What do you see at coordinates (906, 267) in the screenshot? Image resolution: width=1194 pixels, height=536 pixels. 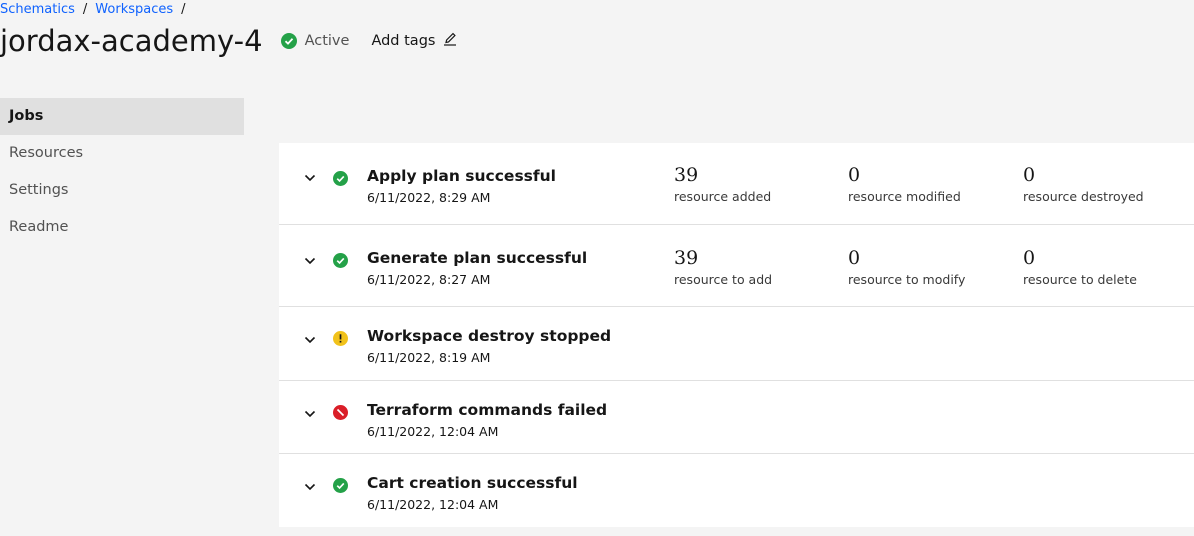 I see `metric-resource-to-modify: 0 resource to modify` at bounding box center [906, 267].